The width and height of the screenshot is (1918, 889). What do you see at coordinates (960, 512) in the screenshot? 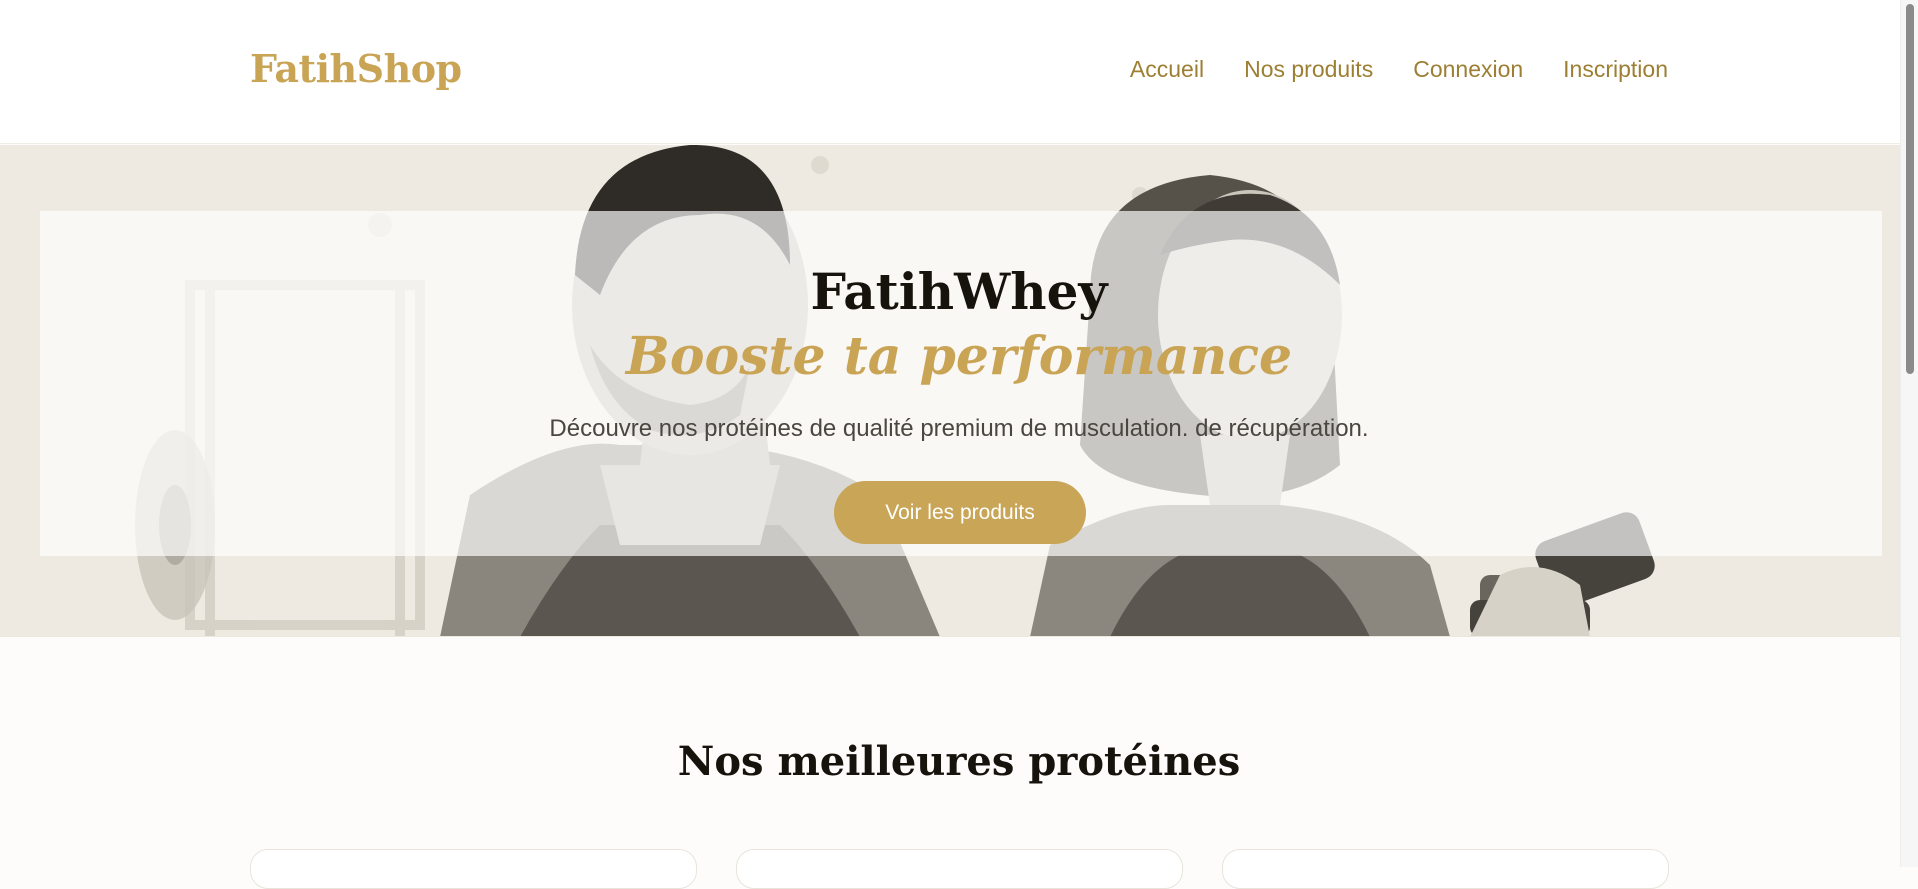
I see `view-products-button: Voir les produits` at bounding box center [960, 512].